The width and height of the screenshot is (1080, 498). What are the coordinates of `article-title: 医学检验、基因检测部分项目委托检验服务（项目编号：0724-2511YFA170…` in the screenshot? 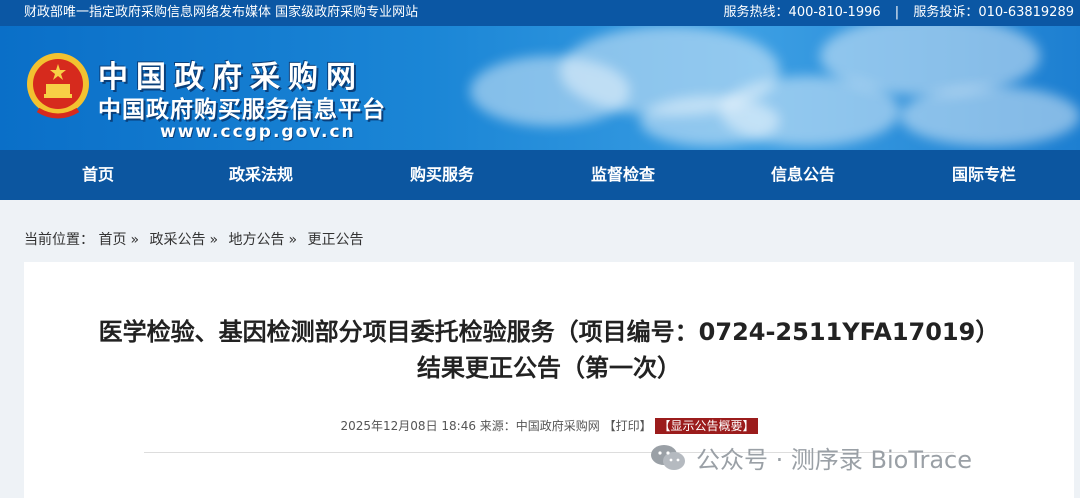 It's located at (549, 350).